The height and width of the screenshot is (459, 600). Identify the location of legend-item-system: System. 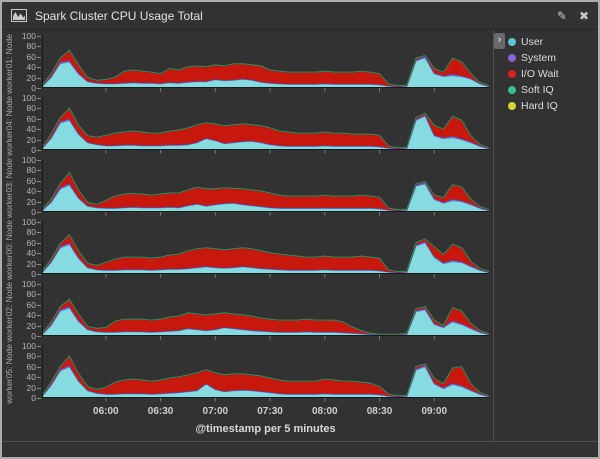
(550, 58).